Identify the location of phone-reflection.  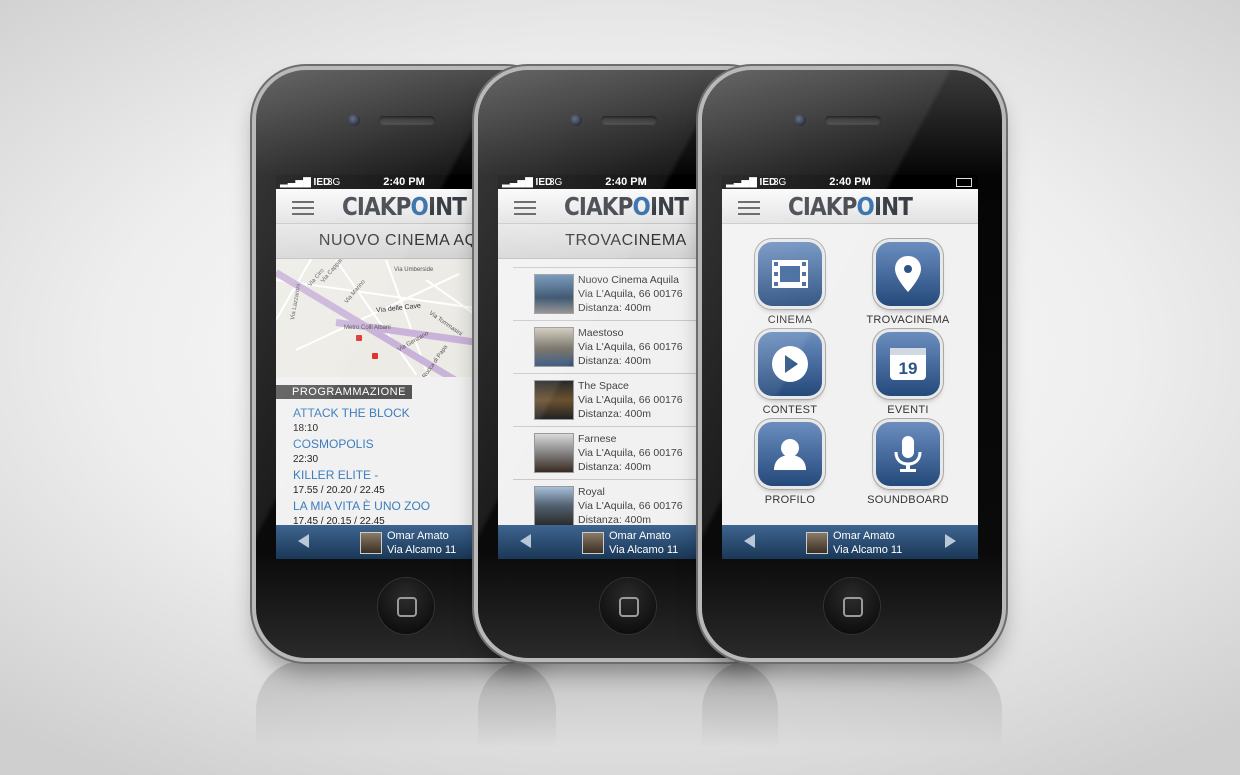
(852, 715).